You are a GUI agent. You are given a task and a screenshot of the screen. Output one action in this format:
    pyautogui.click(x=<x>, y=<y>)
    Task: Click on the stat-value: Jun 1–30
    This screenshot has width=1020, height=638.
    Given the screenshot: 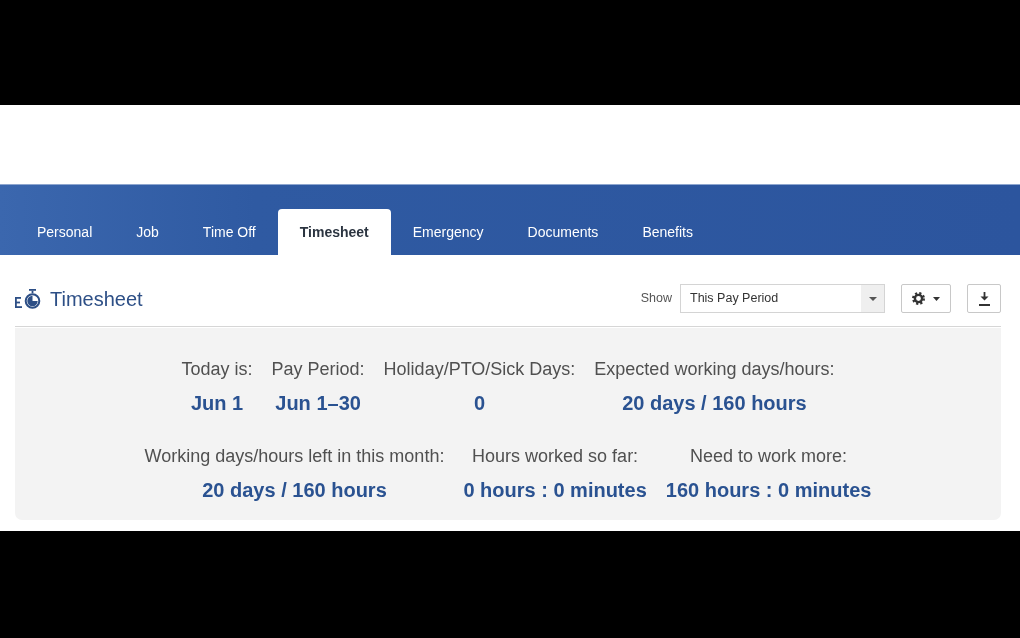 What is the action you would take?
    pyautogui.click(x=318, y=403)
    